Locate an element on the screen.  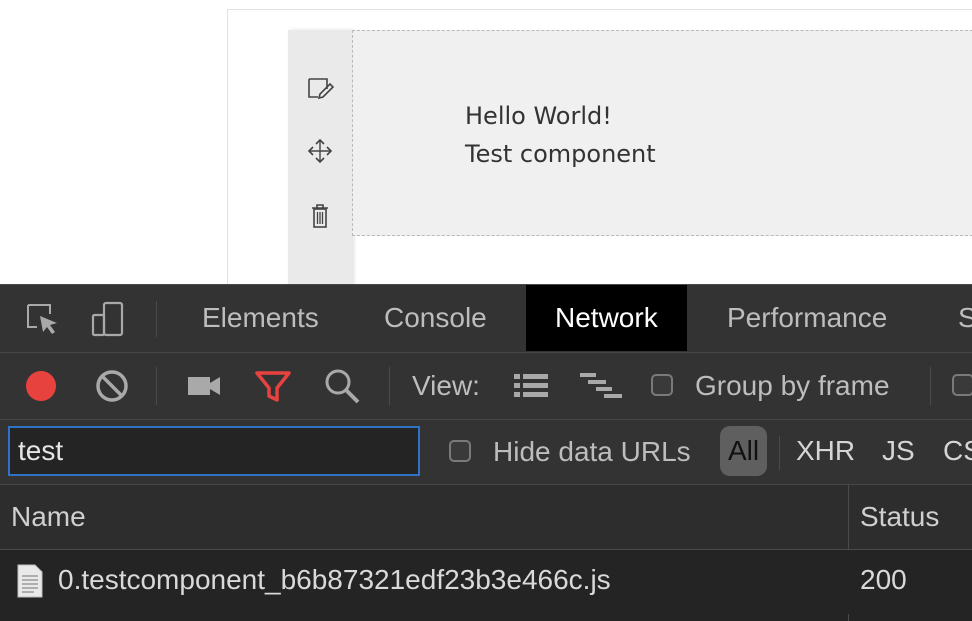
hide-data-urls-checkbox is located at coordinates (460, 451).